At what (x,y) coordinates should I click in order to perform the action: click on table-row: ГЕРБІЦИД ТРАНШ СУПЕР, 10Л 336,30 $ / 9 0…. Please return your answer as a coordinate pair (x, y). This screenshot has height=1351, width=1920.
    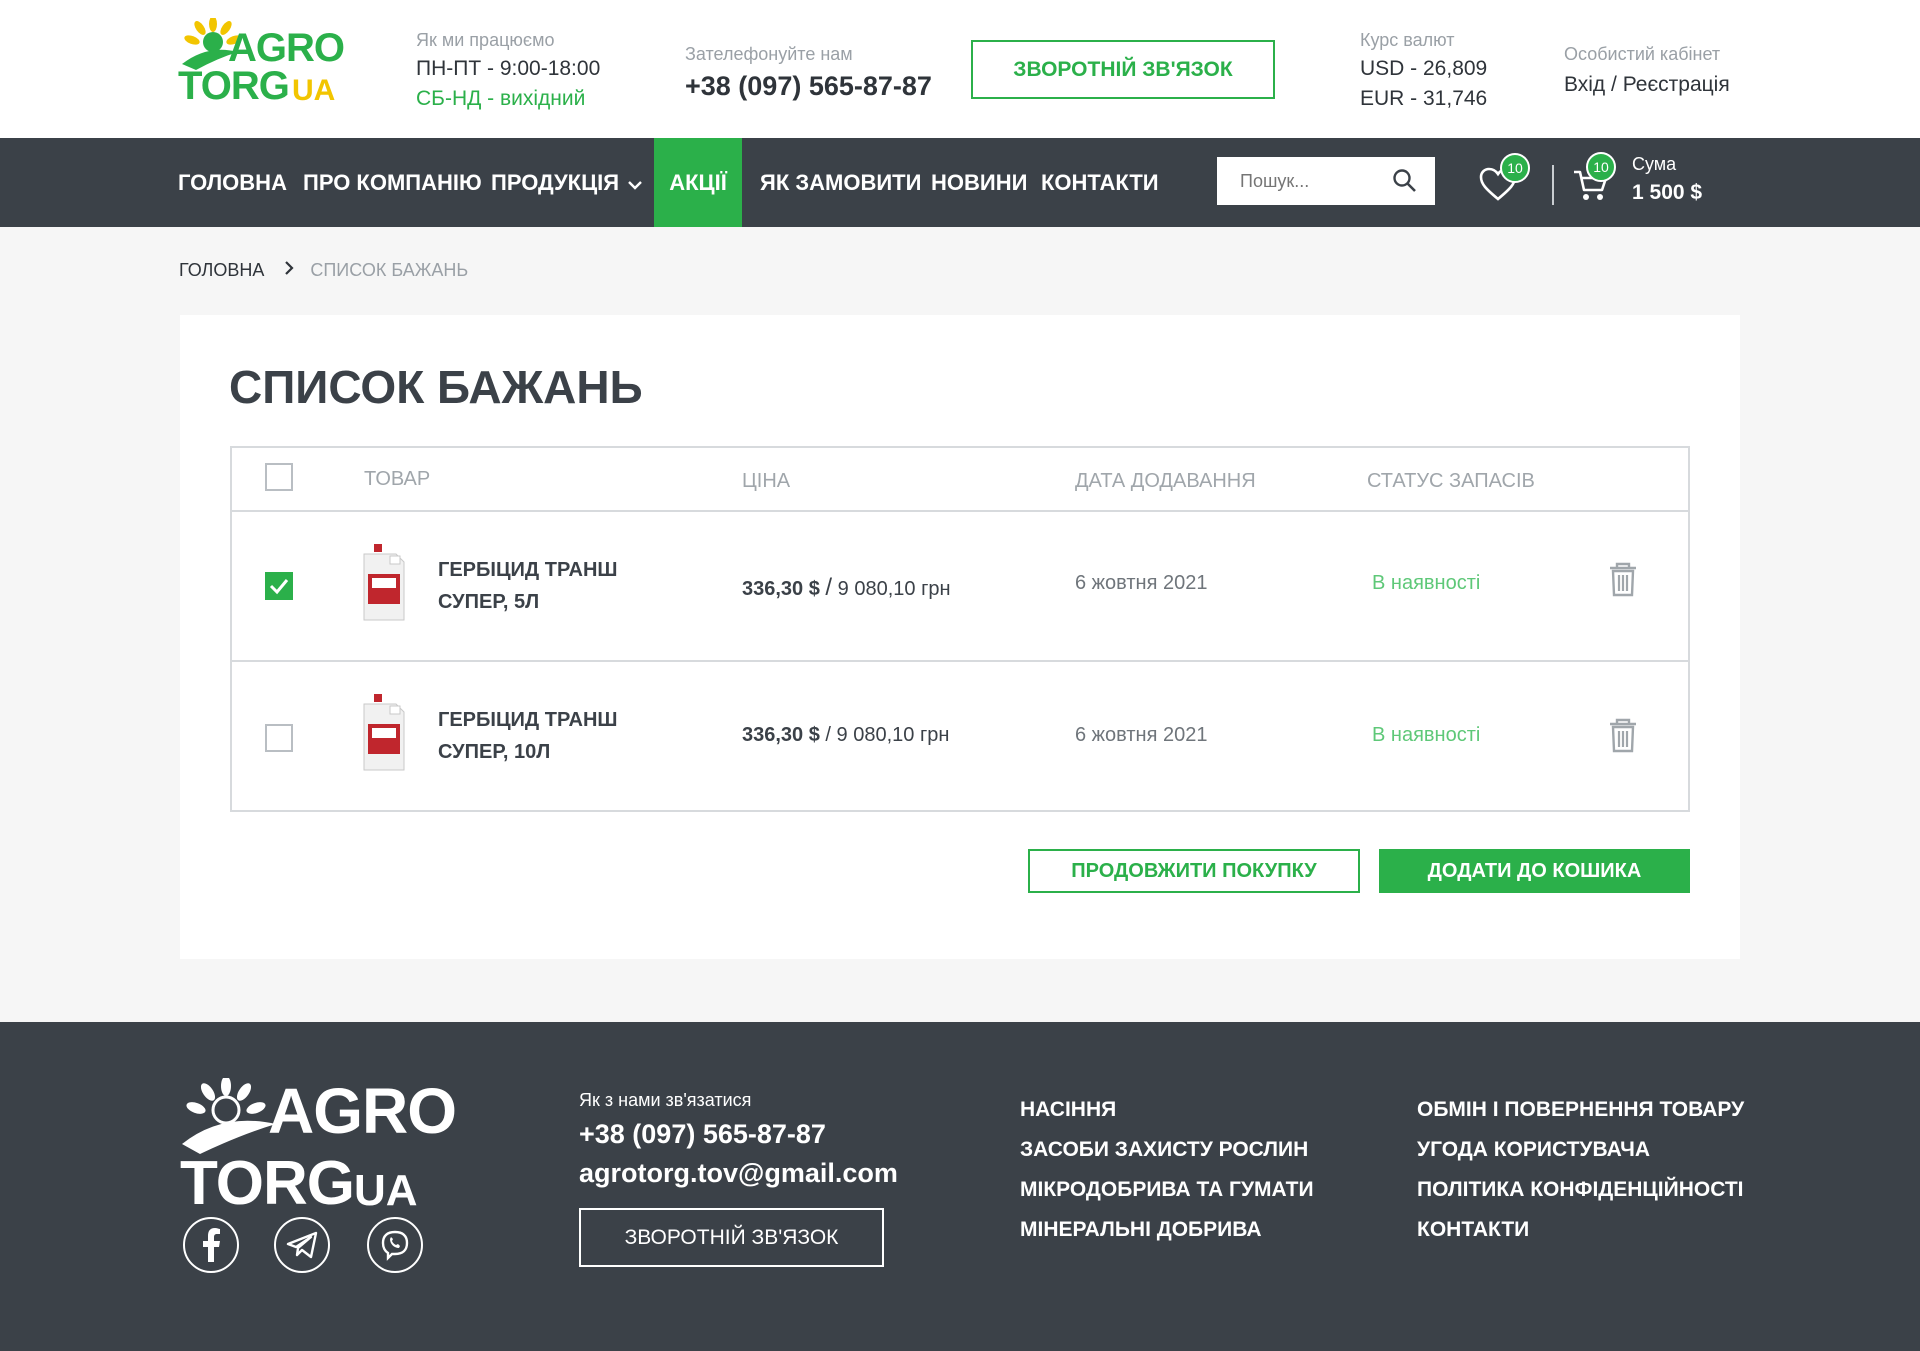
    Looking at the image, I should click on (960, 737).